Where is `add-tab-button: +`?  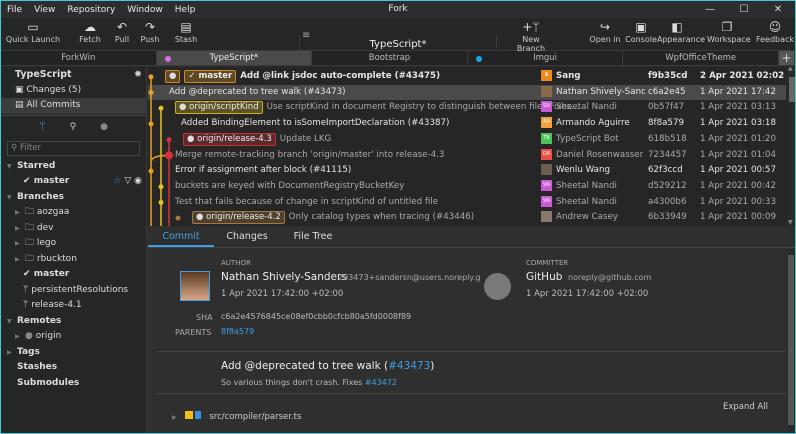
add-tab-button: + is located at coordinates (786, 58).